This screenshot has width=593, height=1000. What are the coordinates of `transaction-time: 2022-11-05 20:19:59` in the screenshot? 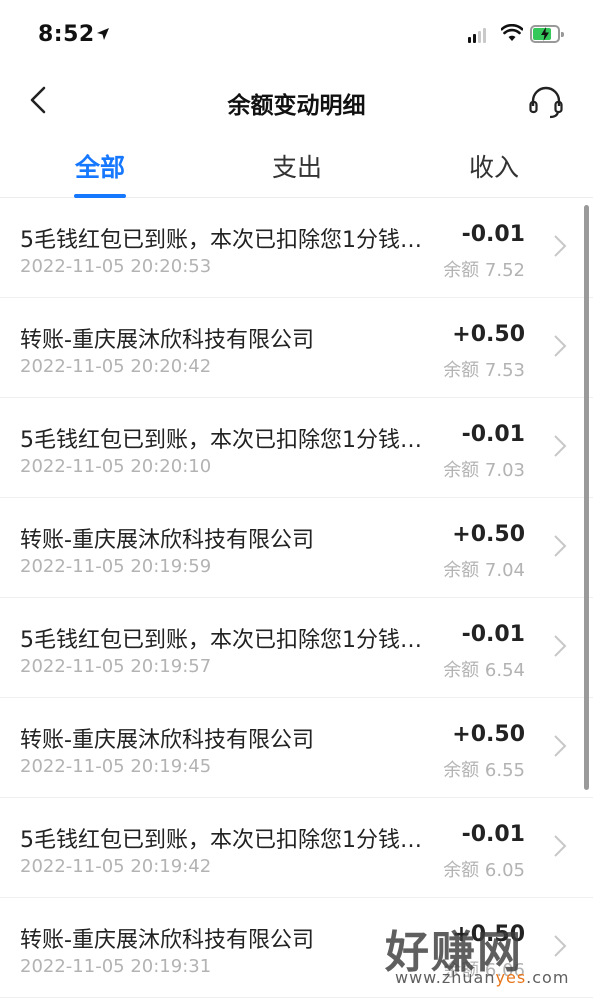 It's located at (116, 566).